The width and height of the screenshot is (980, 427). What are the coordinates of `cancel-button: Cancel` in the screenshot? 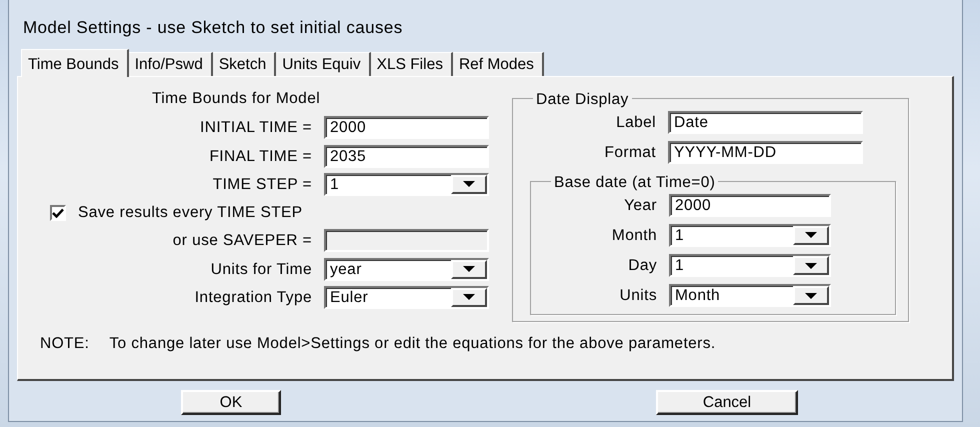 It's located at (727, 402).